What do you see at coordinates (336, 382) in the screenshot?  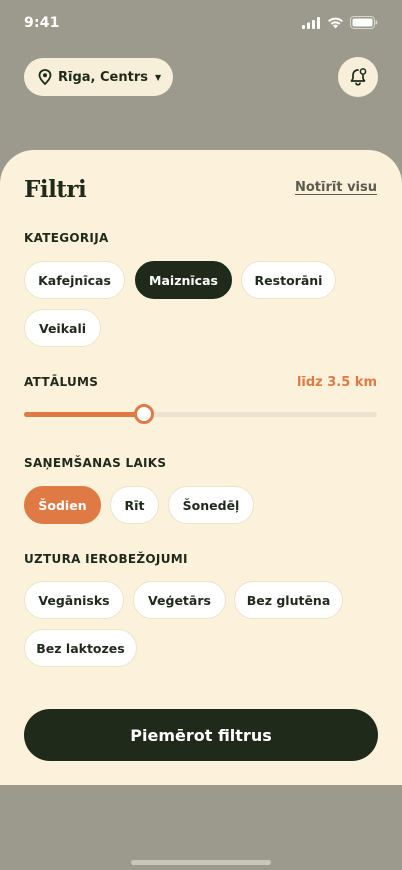 I see `distance-value: līdz 3.5 km` at bounding box center [336, 382].